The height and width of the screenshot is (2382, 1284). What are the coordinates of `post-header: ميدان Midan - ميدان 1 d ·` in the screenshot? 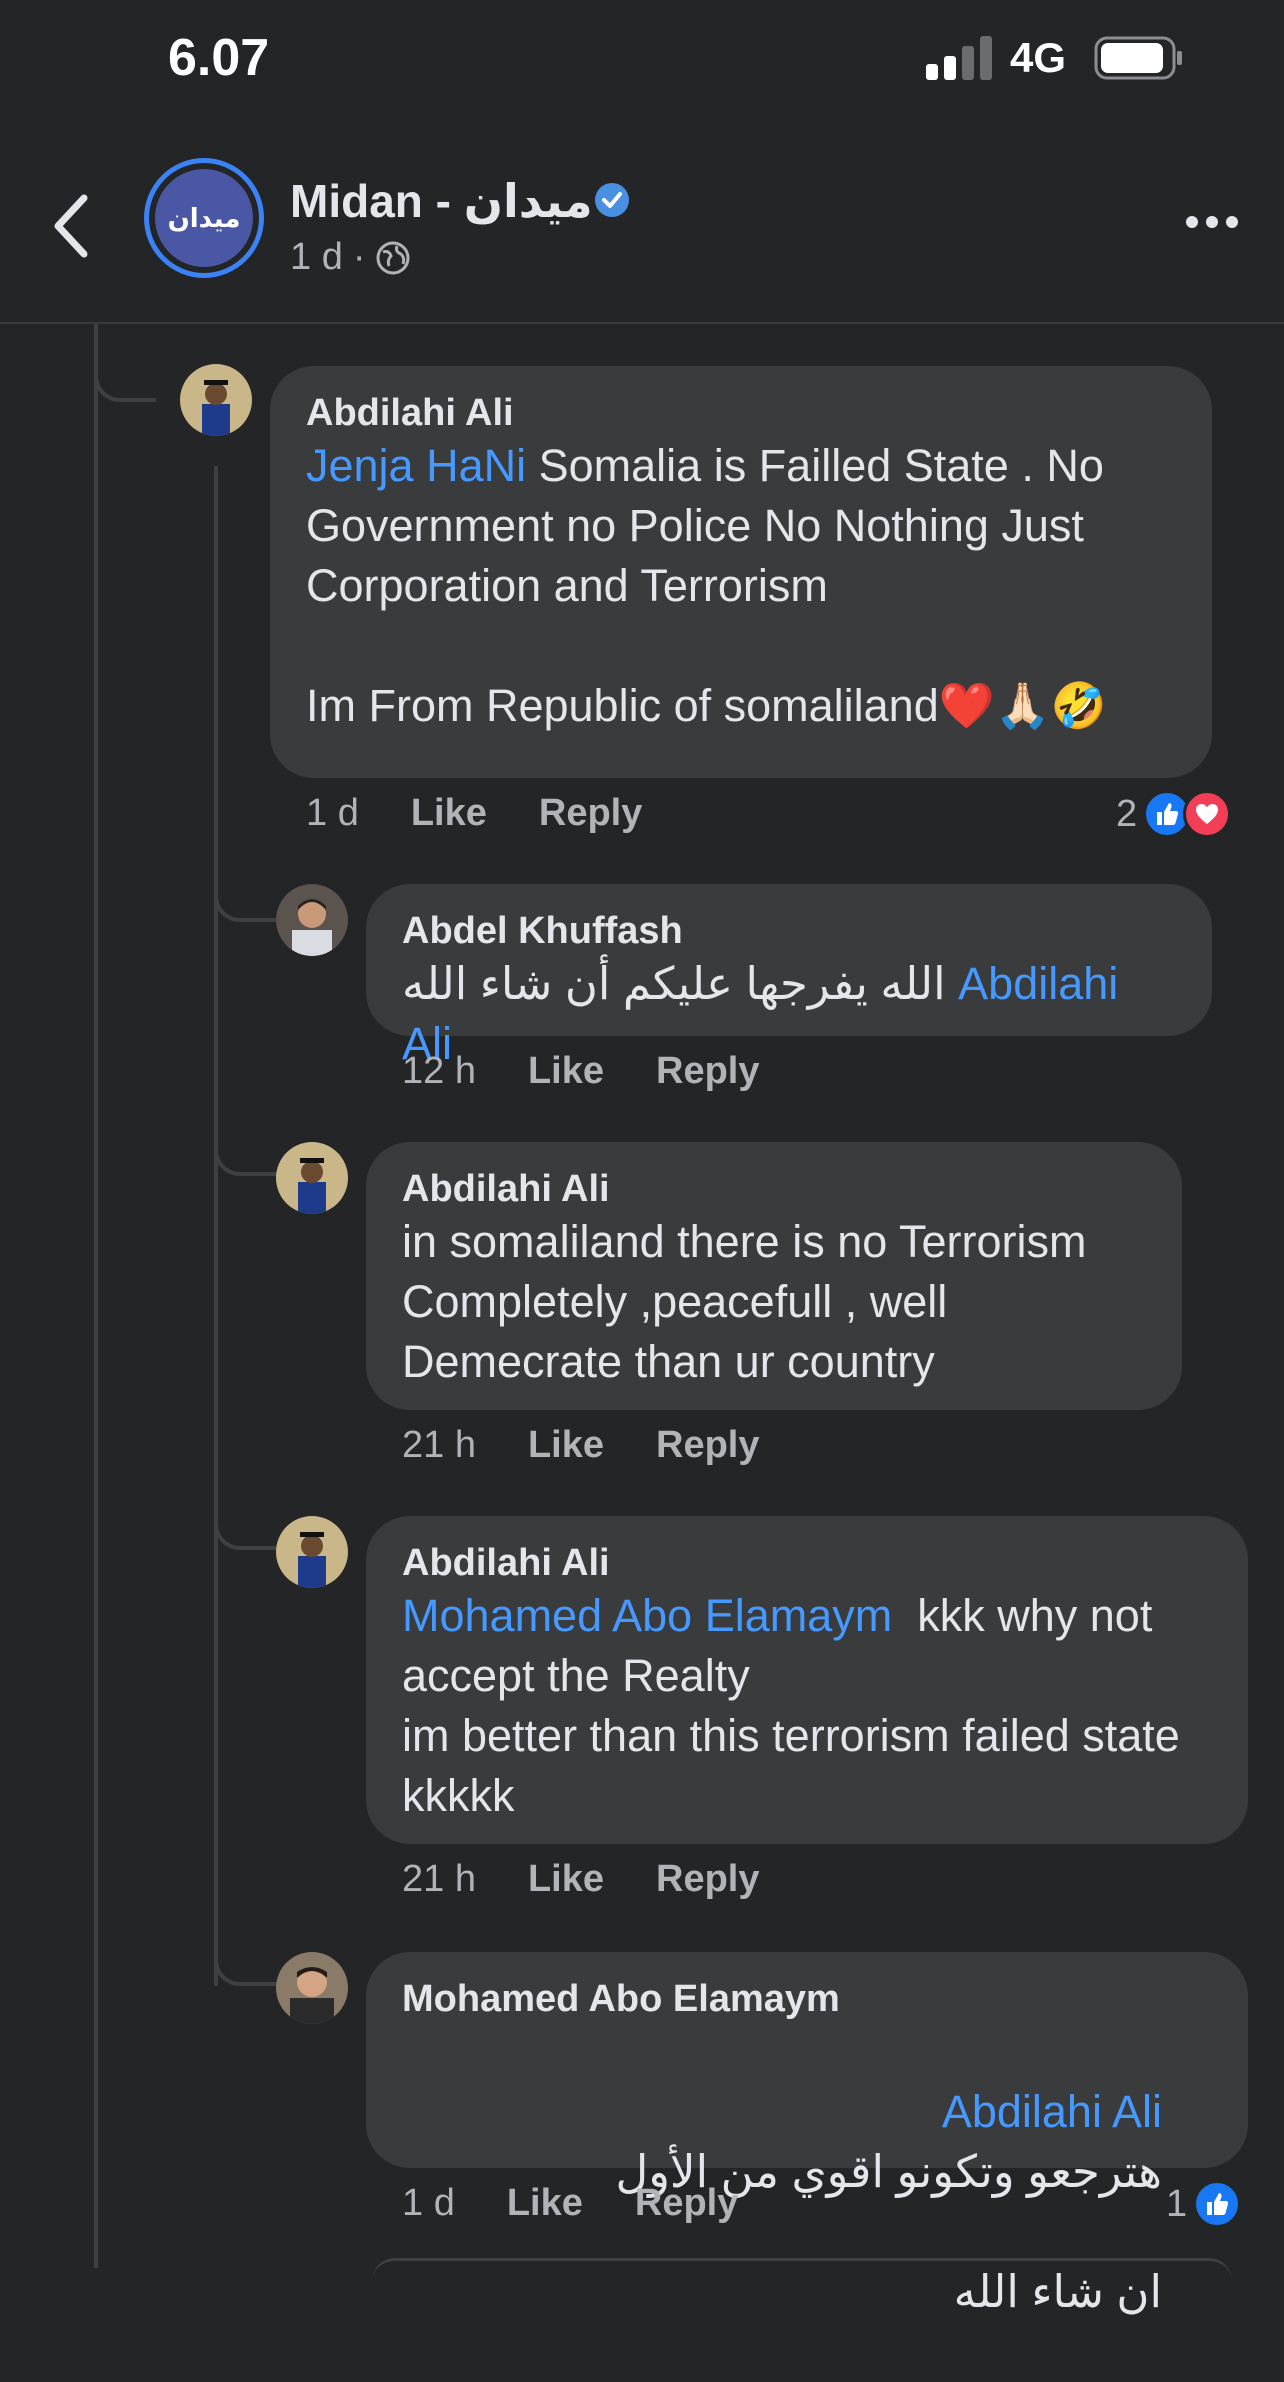 It's located at (642, 227).